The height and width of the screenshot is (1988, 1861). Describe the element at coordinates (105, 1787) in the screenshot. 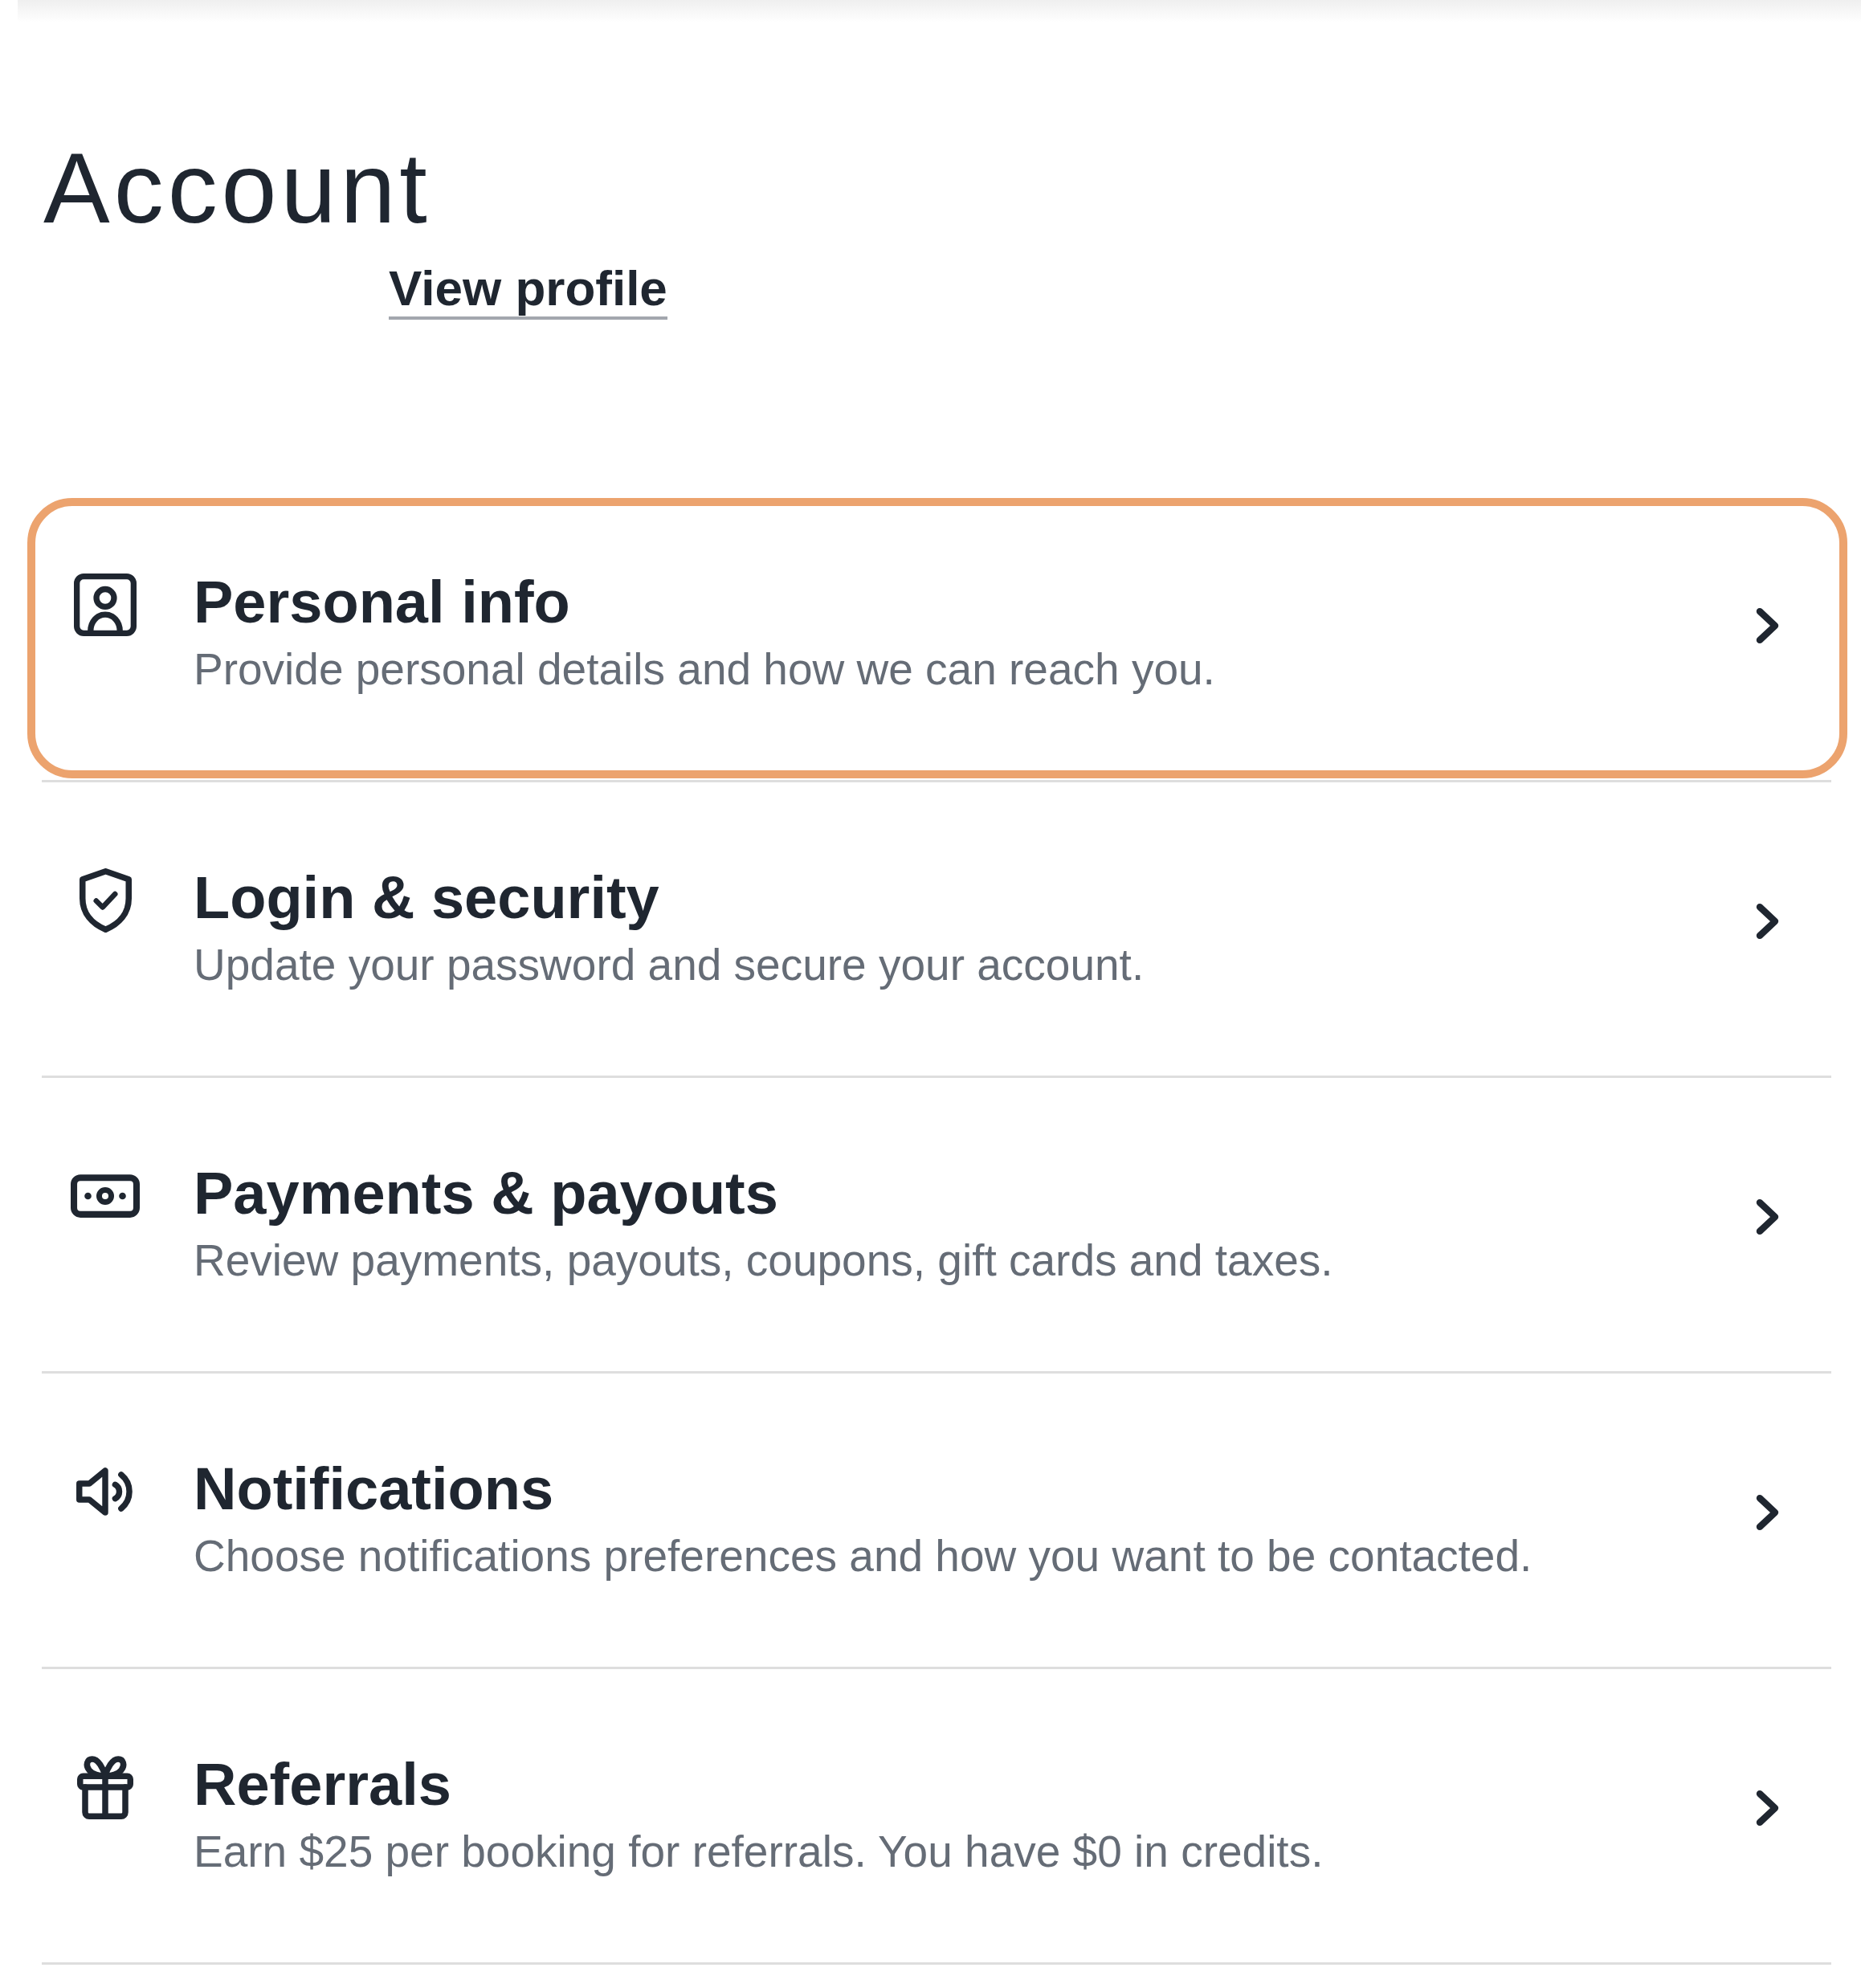

I see `gift-icon` at that location.